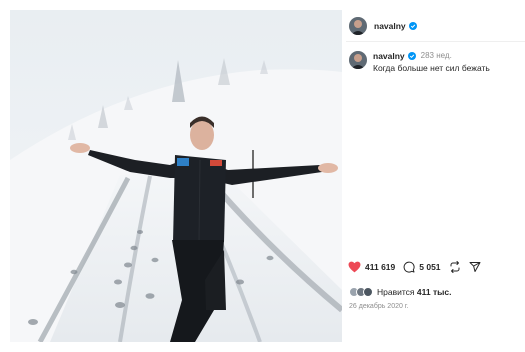 This screenshot has width=525, height=352. Describe the element at coordinates (435, 26) in the screenshot. I see `post-header: navalny` at that location.